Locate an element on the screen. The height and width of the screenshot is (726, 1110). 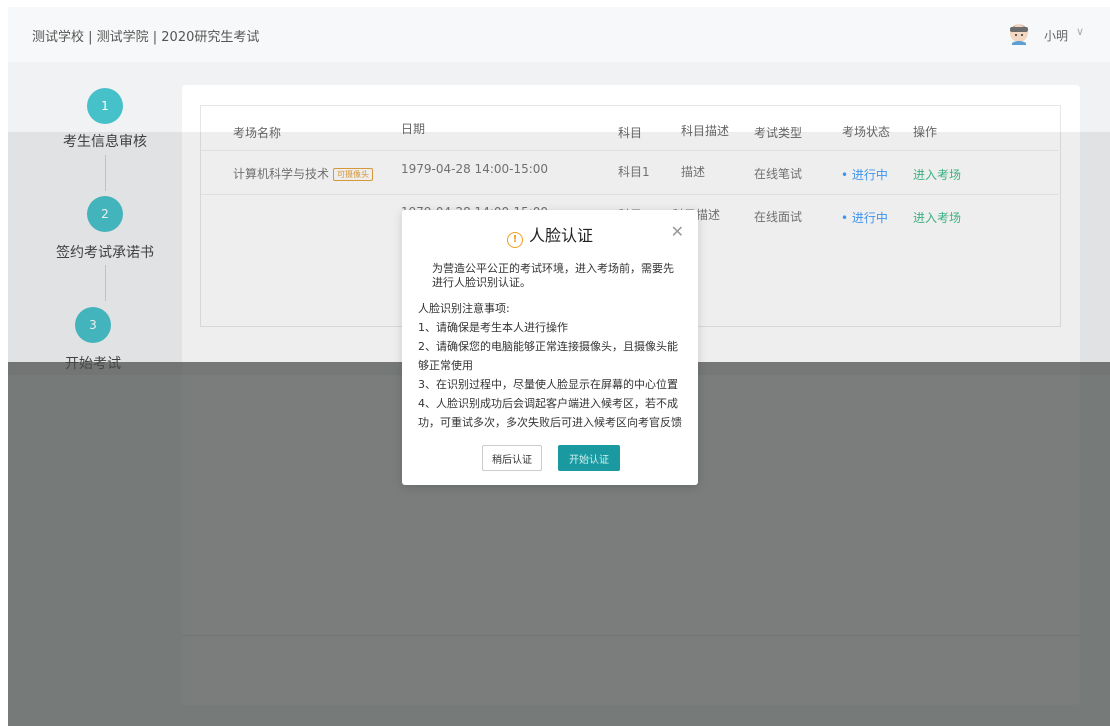
later-button: 稍后认证 is located at coordinates (512, 458).